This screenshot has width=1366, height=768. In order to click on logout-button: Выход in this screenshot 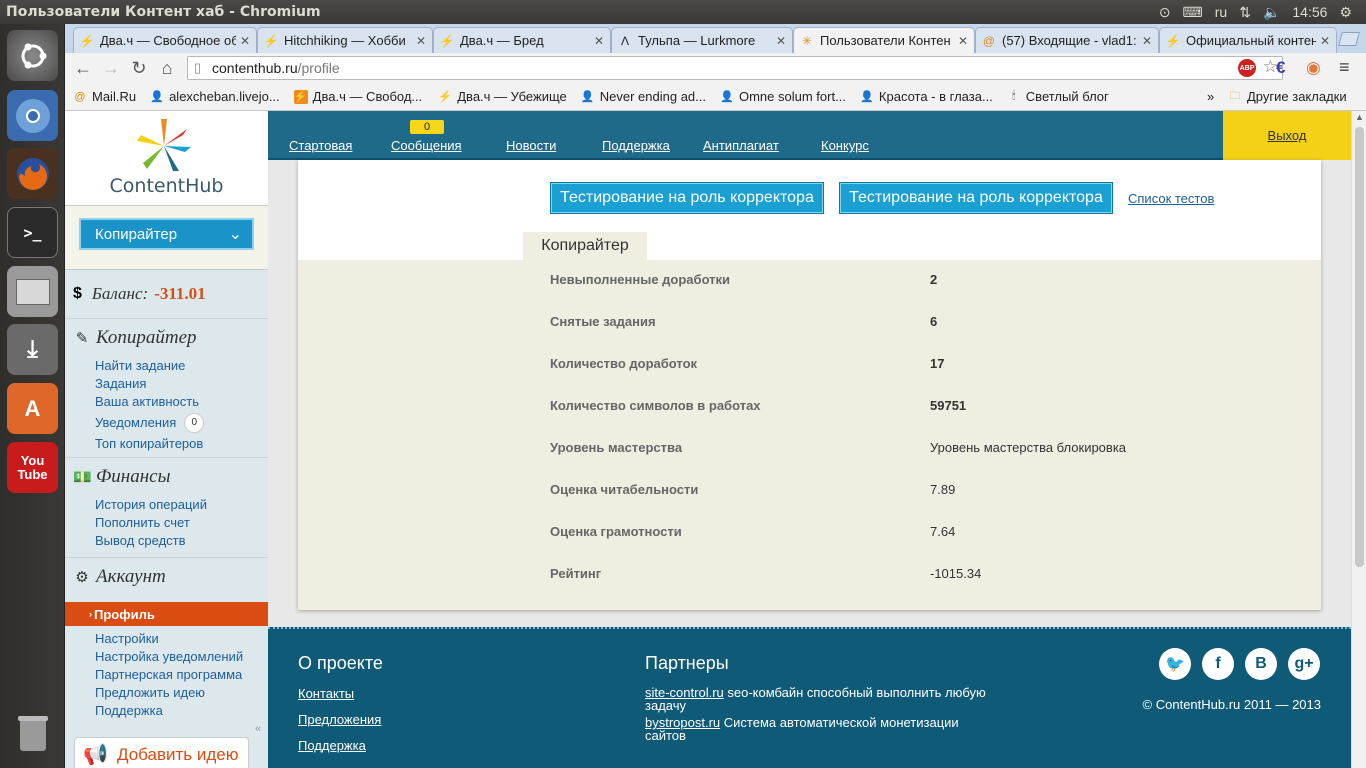, I will do `click(1287, 135)`.